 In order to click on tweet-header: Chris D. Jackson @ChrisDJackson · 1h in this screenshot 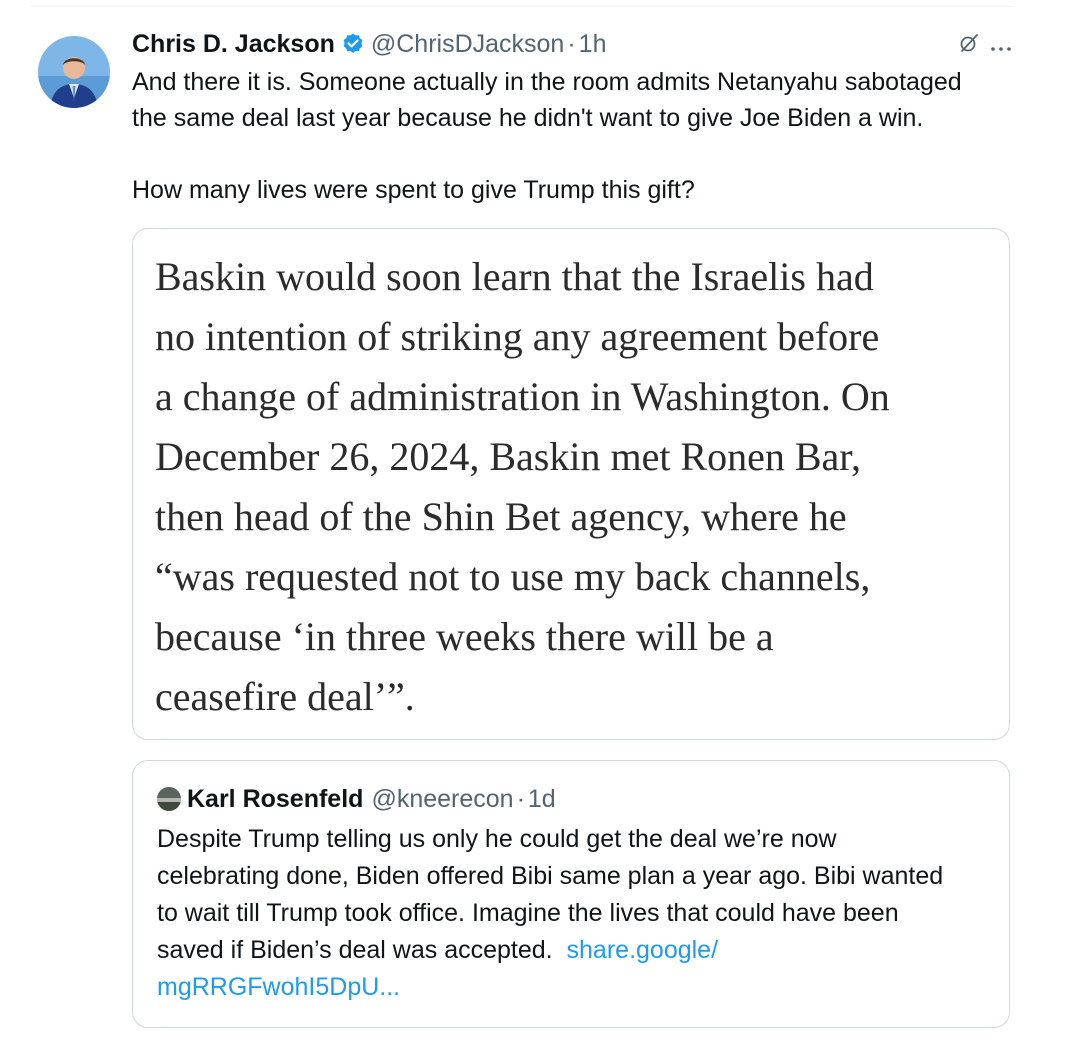, I will do `click(572, 44)`.